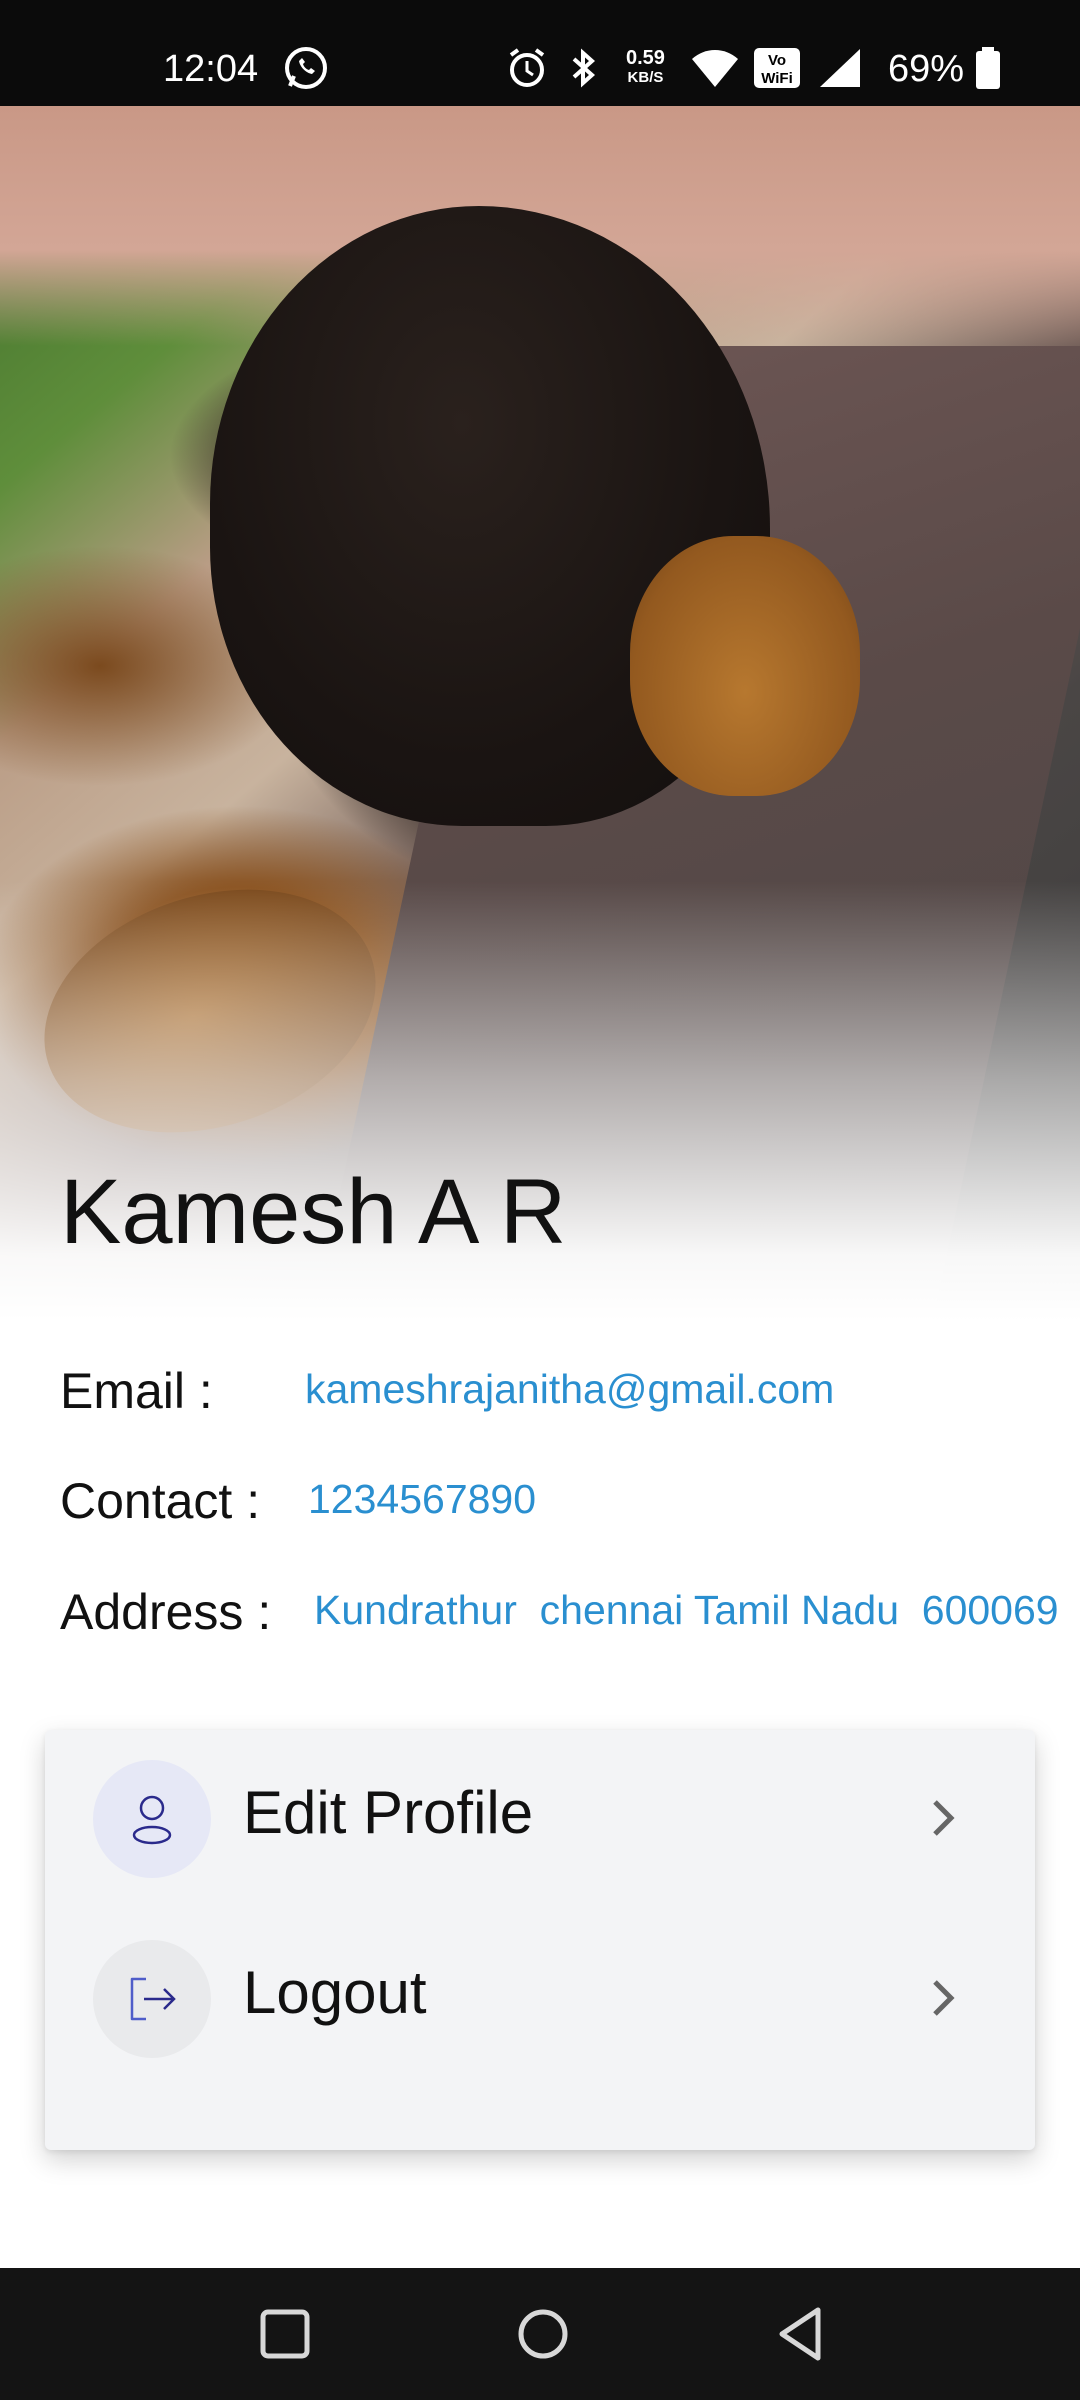 The image size is (1080, 2400). What do you see at coordinates (686, 1610) in the screenshot?
I see `address-value: Kundrathur chennai Tamil Nadu 600069` at bounding box center [686, 1610].